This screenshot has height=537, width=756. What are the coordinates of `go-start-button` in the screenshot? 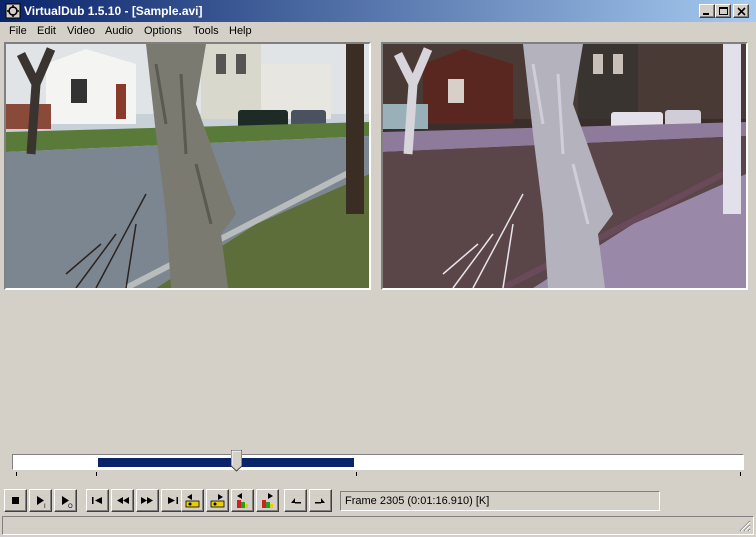 It's located at (97, 500).